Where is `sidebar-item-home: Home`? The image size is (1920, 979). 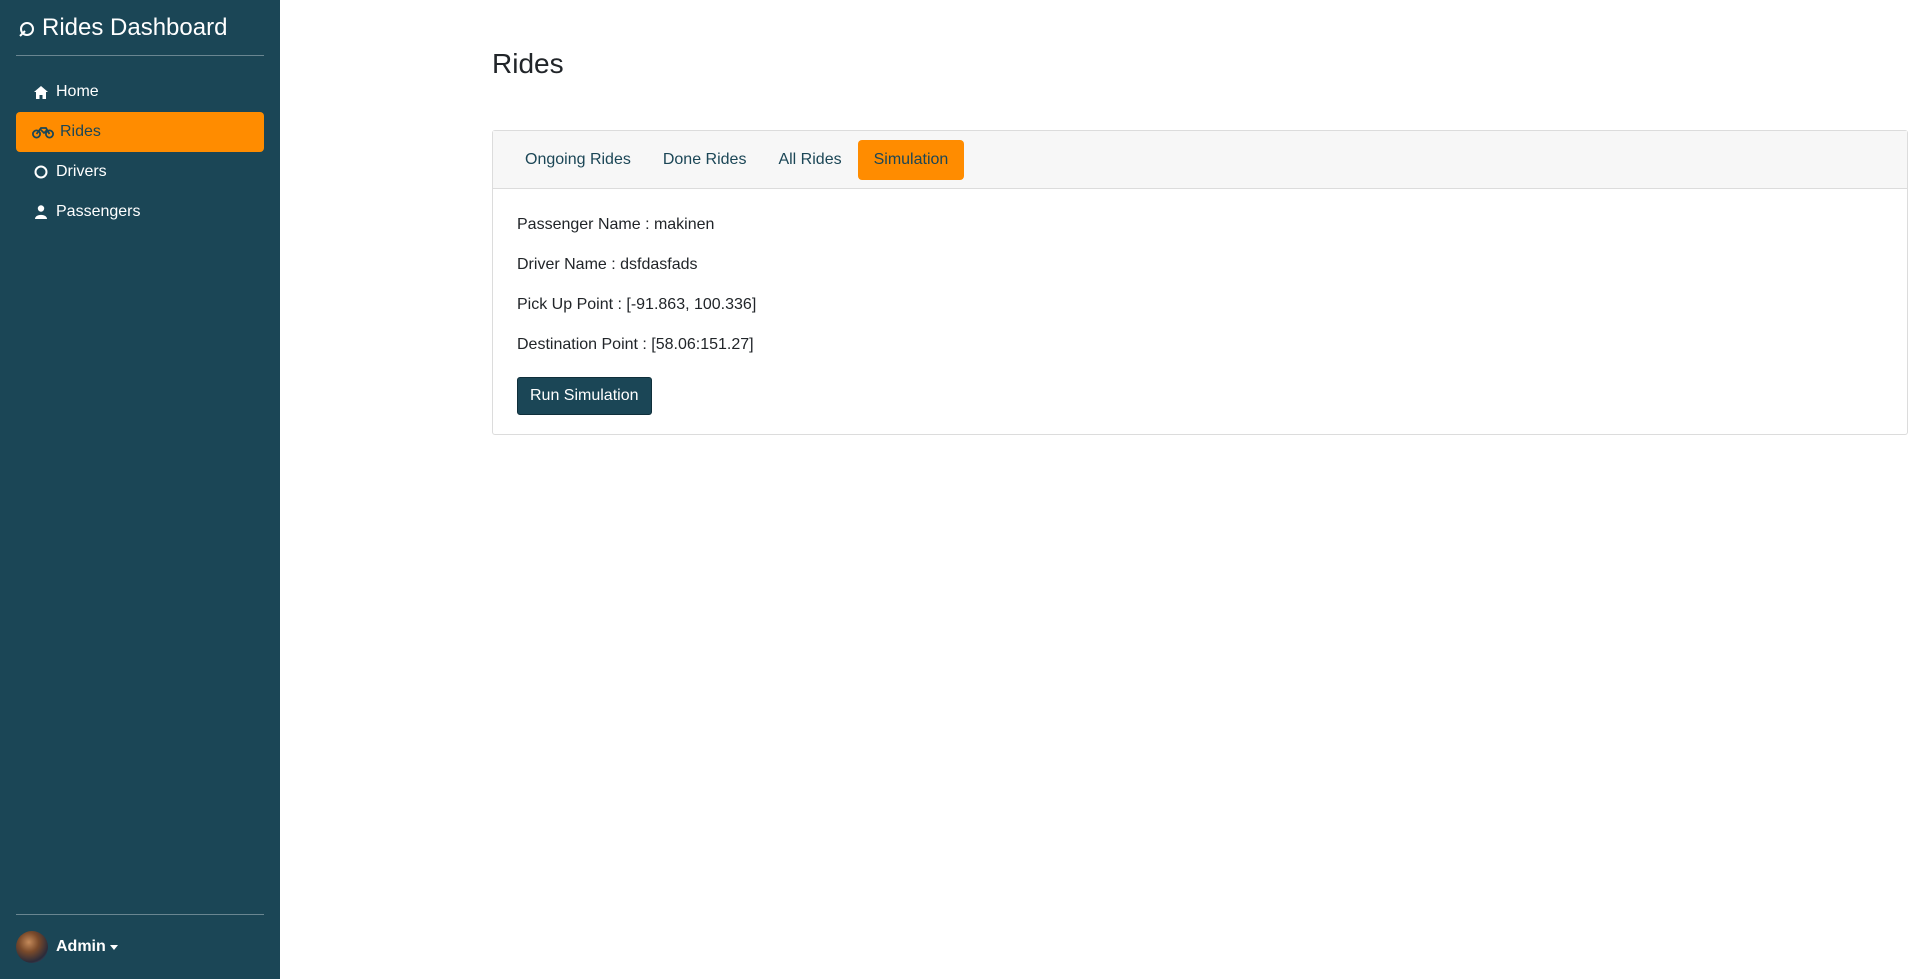 sidebar-item-home: Home is located at coordinates (140, 92).